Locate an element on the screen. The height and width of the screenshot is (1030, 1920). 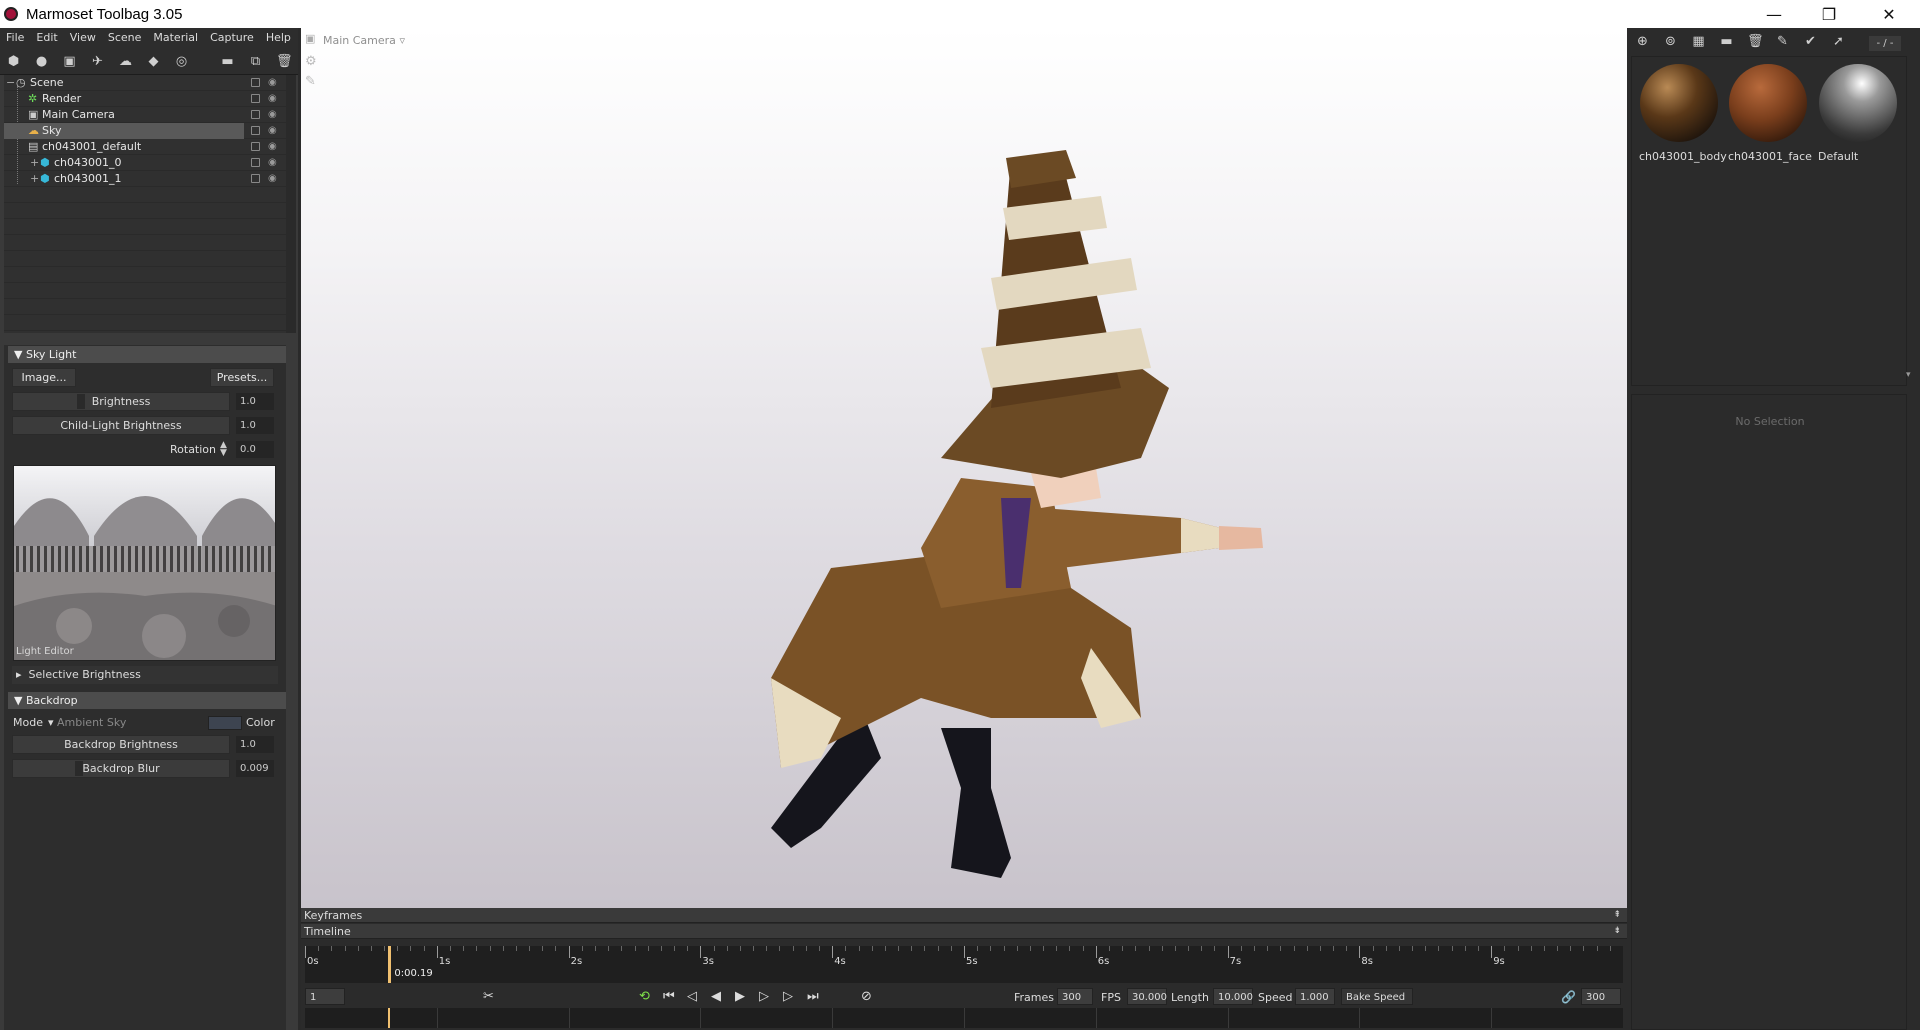
material-path: - / - is located at coordinates (1885, 43).